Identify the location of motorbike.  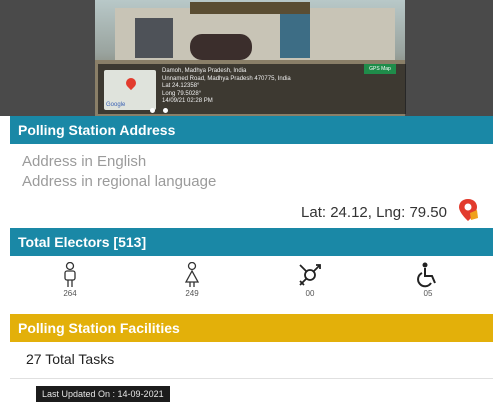
(221, 47).